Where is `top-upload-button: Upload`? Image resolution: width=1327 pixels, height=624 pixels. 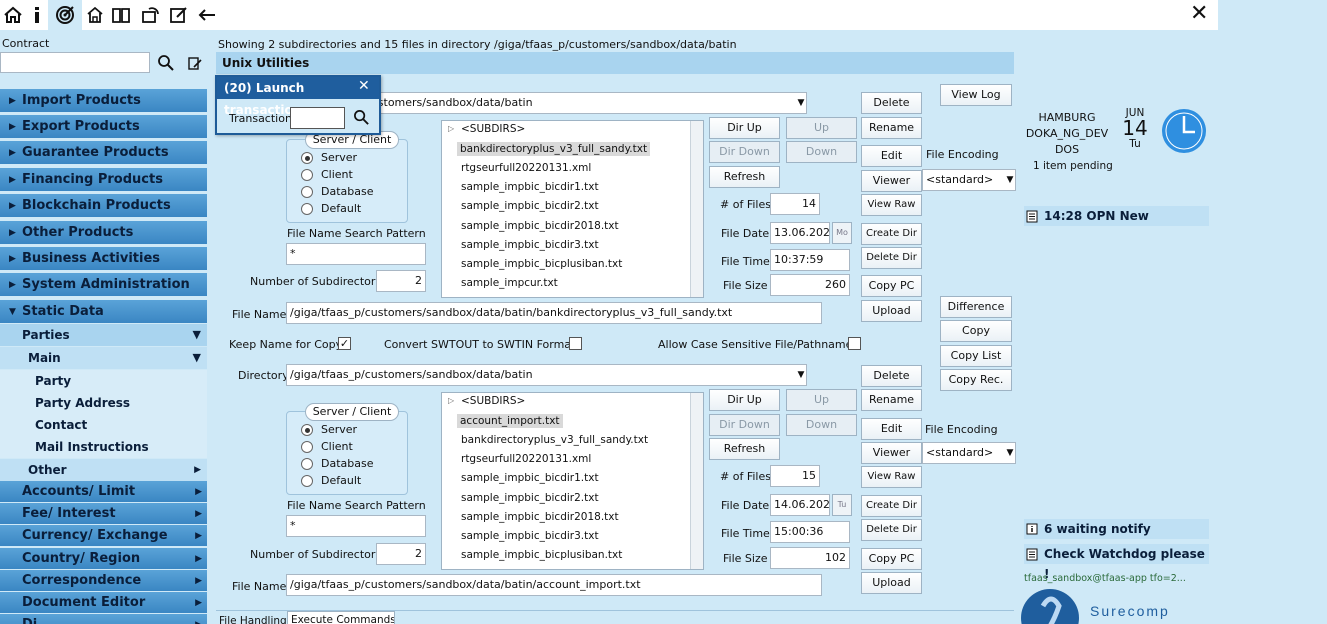 top-upload-button: Upload is located at coordinates (891, 311).